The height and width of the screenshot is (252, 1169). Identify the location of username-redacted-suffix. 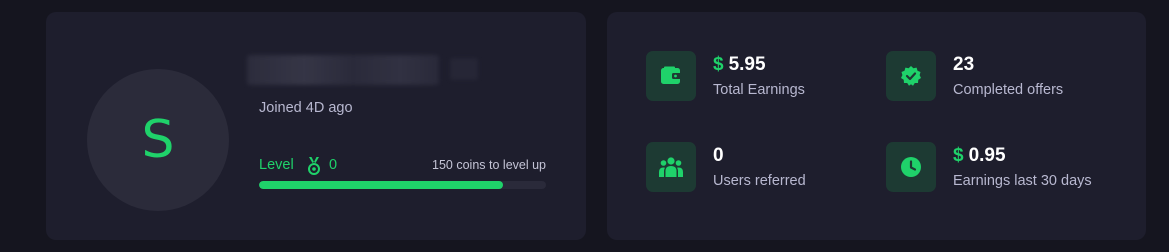
(464, 69).